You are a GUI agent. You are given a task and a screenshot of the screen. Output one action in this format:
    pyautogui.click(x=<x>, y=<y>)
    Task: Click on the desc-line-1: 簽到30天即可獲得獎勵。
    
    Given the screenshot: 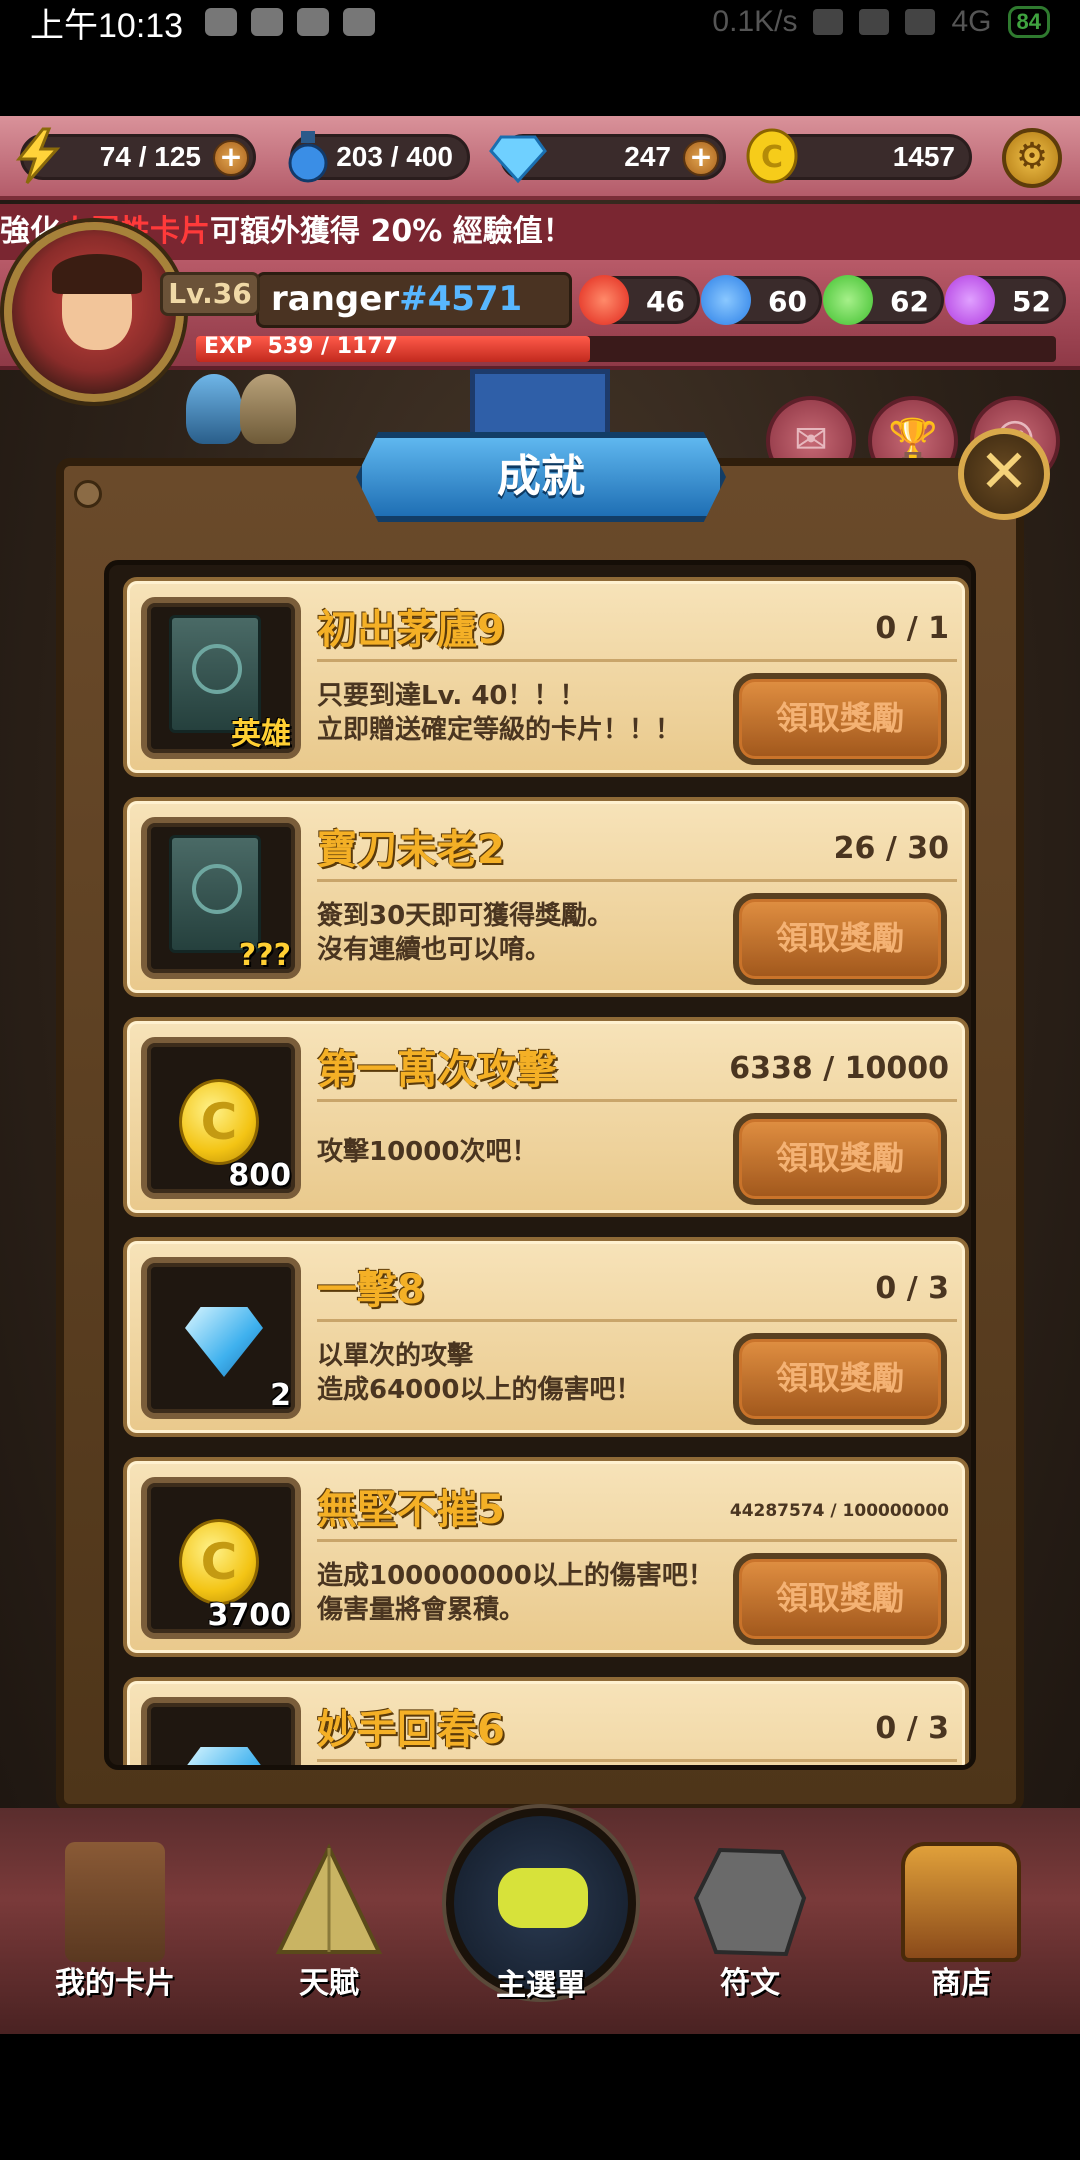 What is the action you would take?
    pyautogui.click(x=465, y=916)
    